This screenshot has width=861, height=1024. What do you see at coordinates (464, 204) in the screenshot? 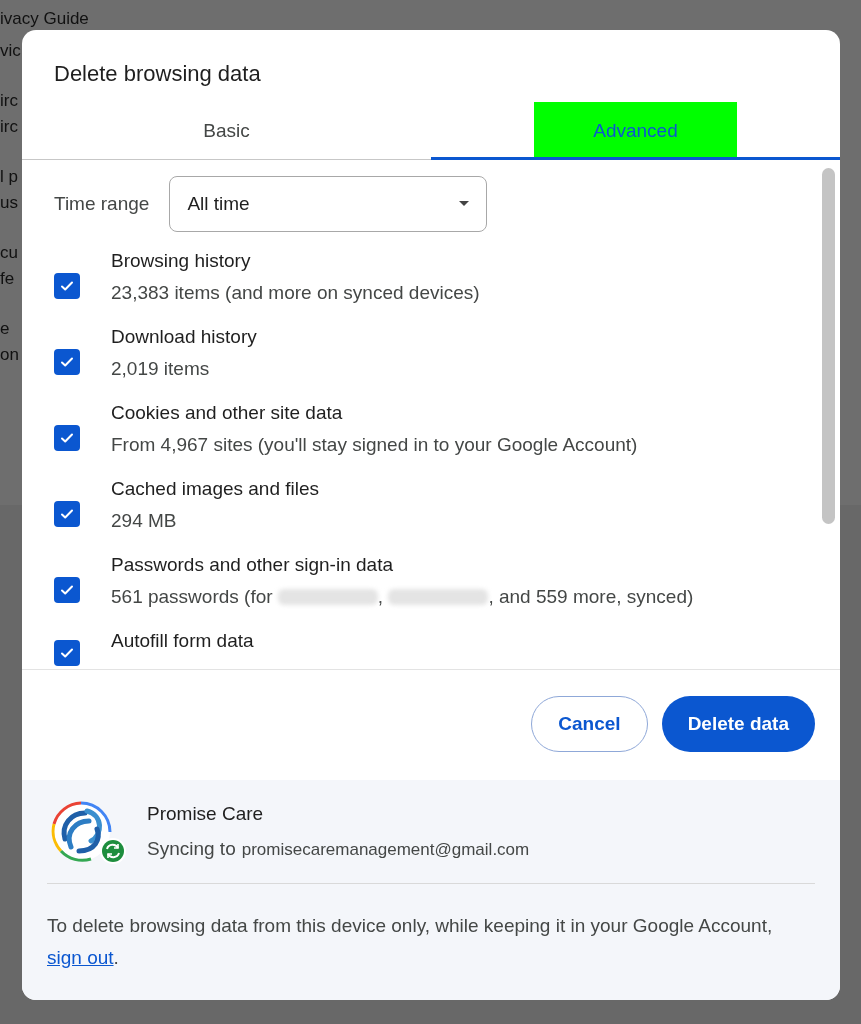
I see `caret-icon` at bounding box center [464, 204].